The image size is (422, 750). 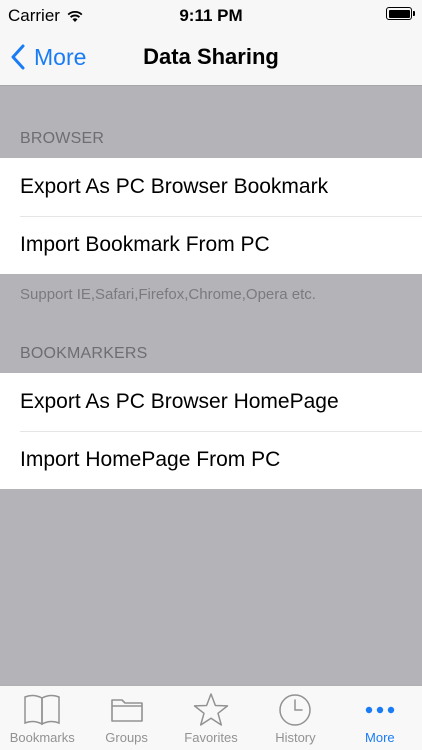 I want to click on import-homepage-row: Import HomePage From PC, so click(x=211, y=460).